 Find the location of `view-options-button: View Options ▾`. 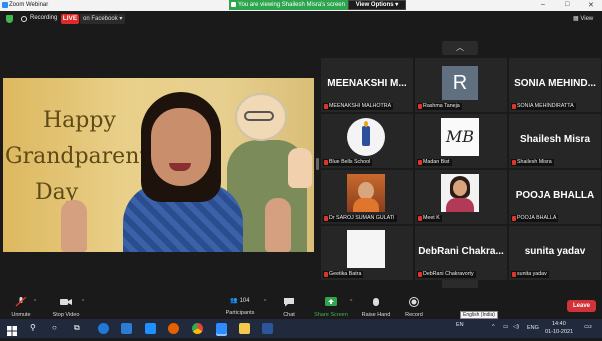

view-options-button: View Options ▾ is located at coordinates (377, 5).